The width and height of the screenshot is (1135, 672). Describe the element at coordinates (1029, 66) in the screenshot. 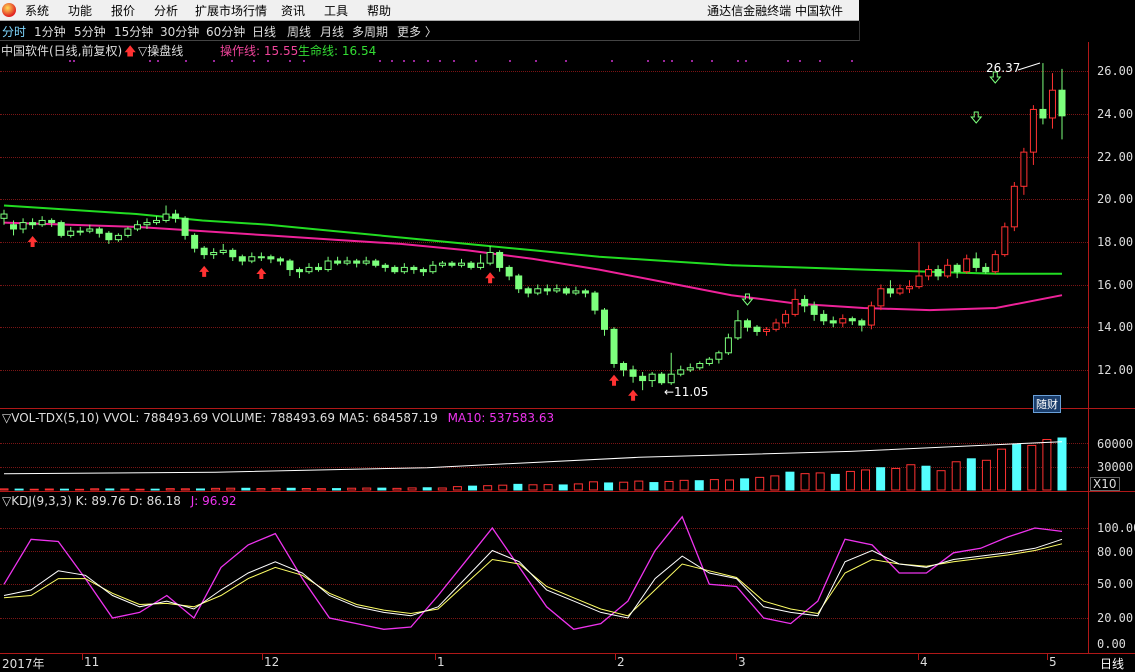

I see `high-pointer` at that location.